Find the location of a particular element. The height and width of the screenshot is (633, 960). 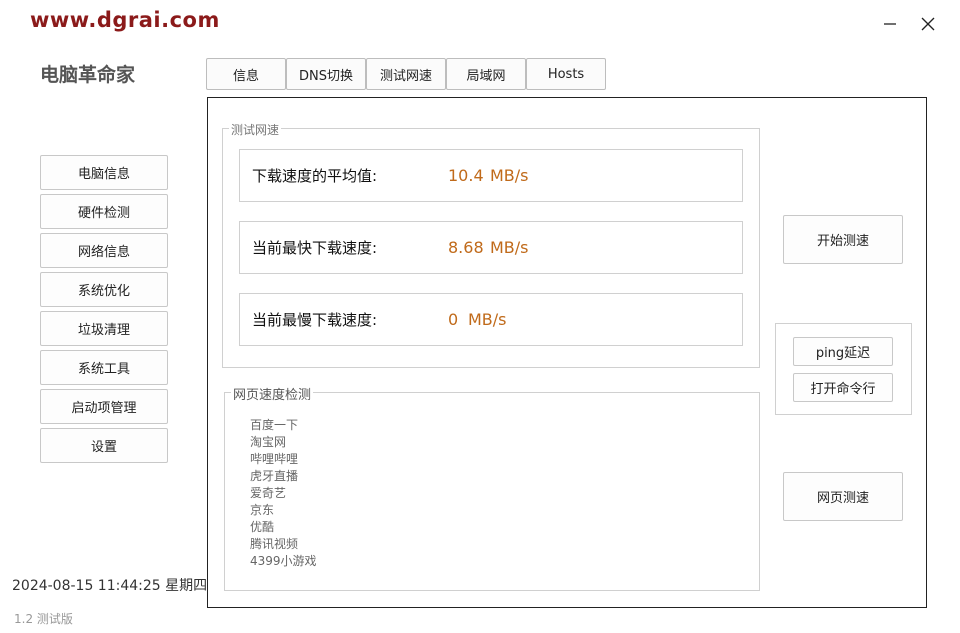

min-speed-row: 当前最慢下载速度: 0 MB/s is located at coordinates (491, 319).